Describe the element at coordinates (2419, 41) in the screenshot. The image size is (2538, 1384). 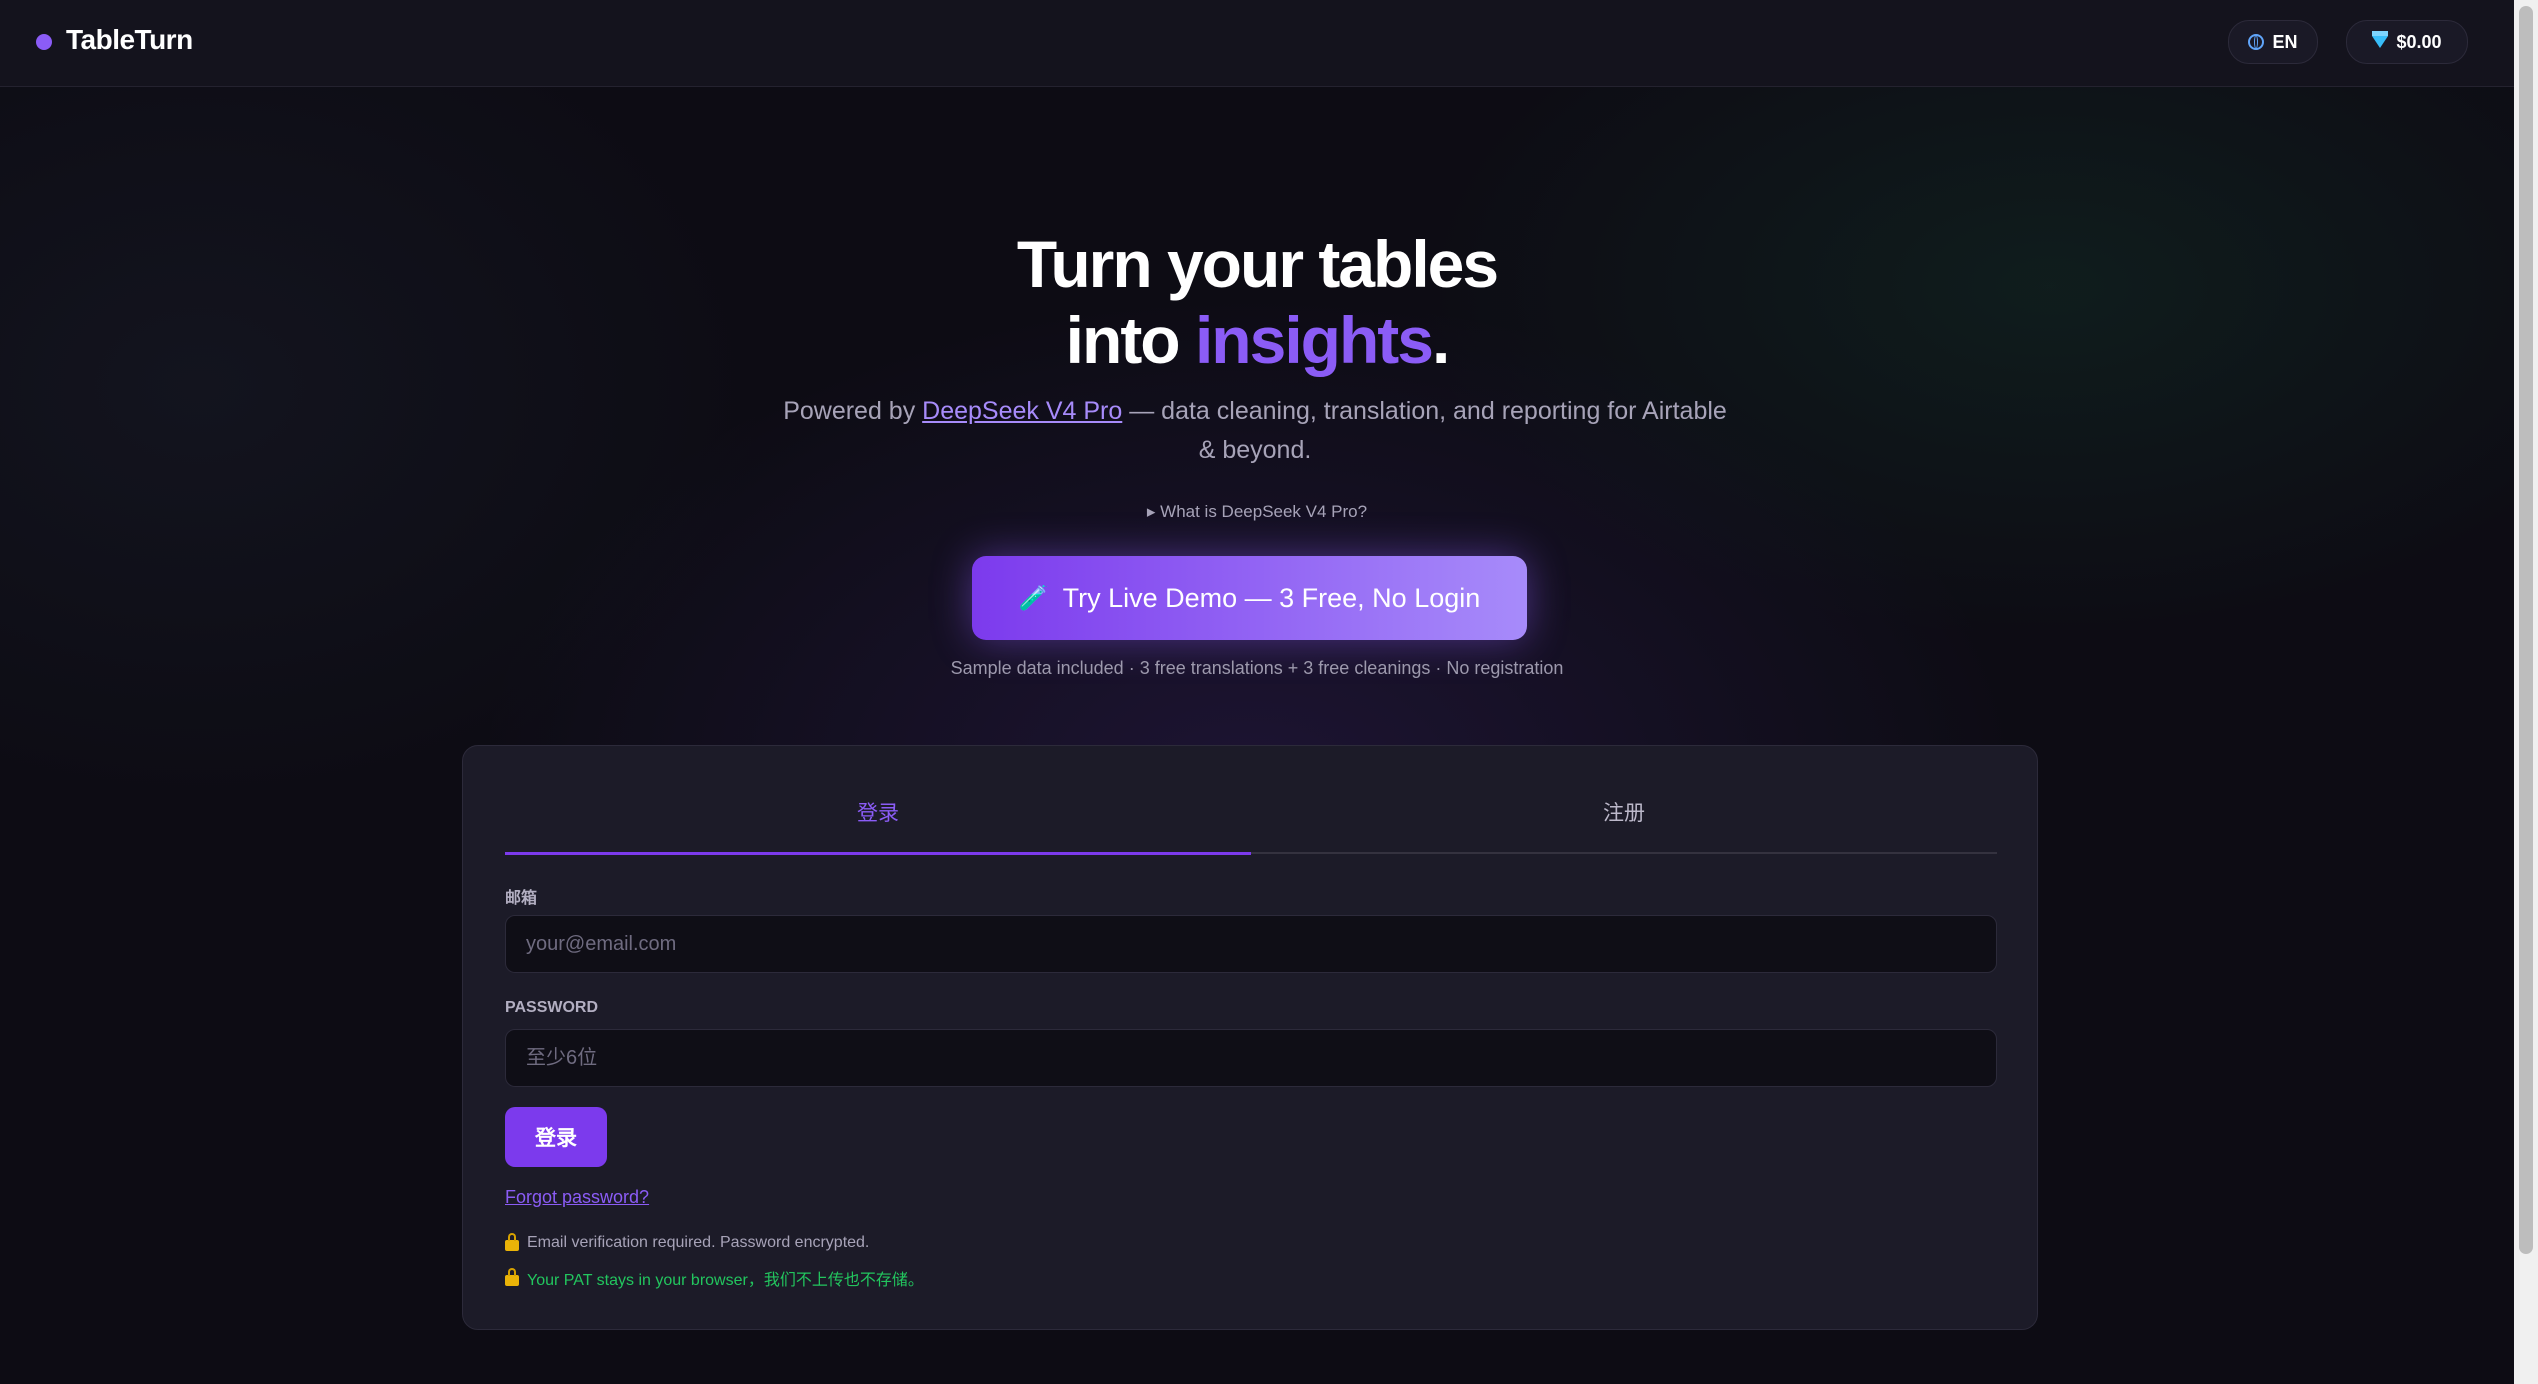
I see `balance-amount: $0.00` at that location.